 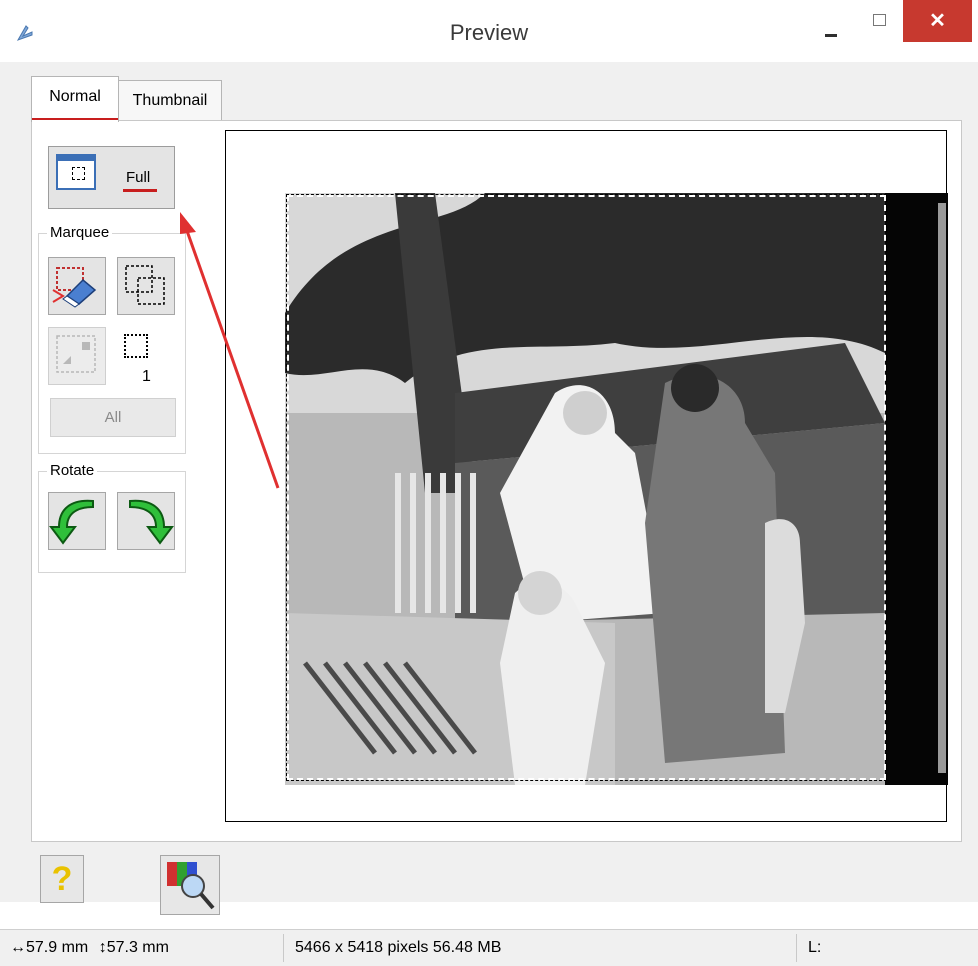 I want to click on dimensions-readout: ↔57.9 mm ↕57.3 mm, so click(x=89, y=948).